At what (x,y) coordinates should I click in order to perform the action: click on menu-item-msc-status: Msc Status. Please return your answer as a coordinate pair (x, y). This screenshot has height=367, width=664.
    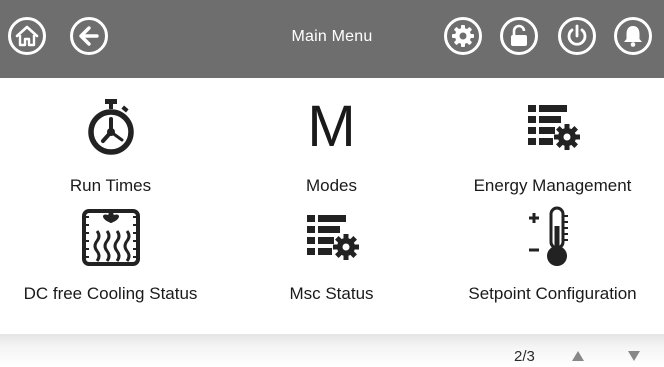
    Looking at the image, I should click on (331, 255).